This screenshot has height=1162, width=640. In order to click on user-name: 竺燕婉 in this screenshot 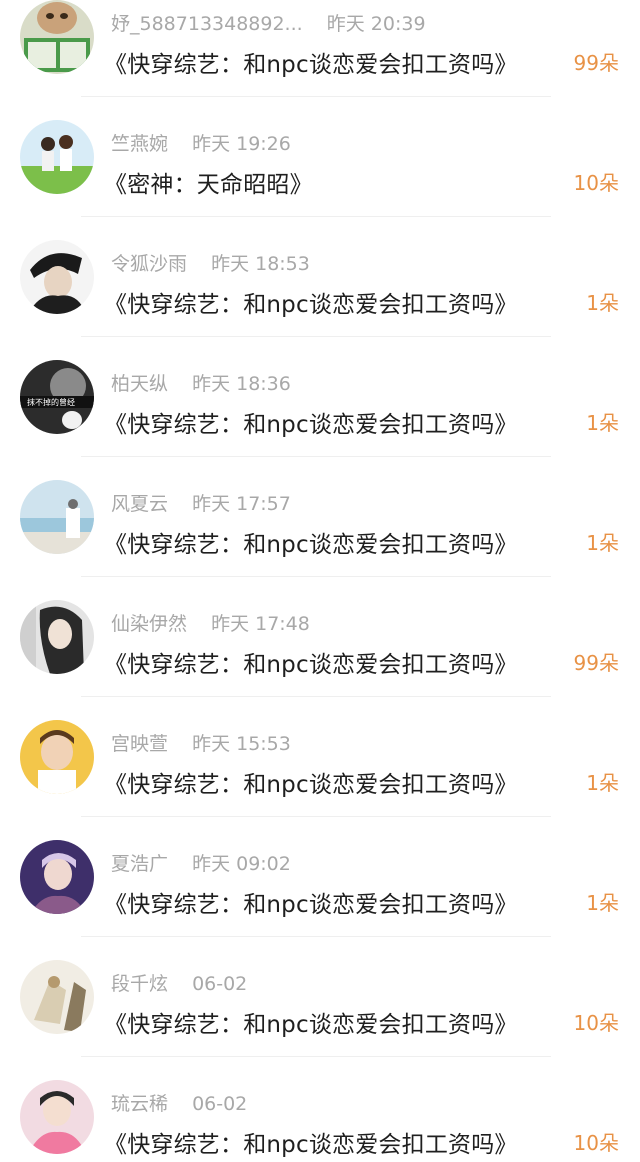, I will do `click(139, 142)`.